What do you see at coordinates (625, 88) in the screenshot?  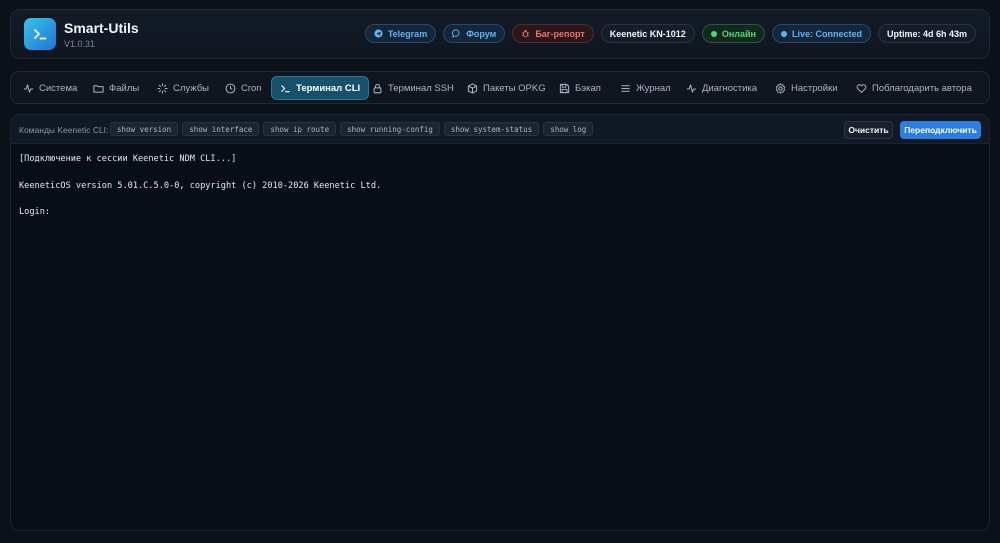 I see `list-icon` at bounding box center [625, 88].